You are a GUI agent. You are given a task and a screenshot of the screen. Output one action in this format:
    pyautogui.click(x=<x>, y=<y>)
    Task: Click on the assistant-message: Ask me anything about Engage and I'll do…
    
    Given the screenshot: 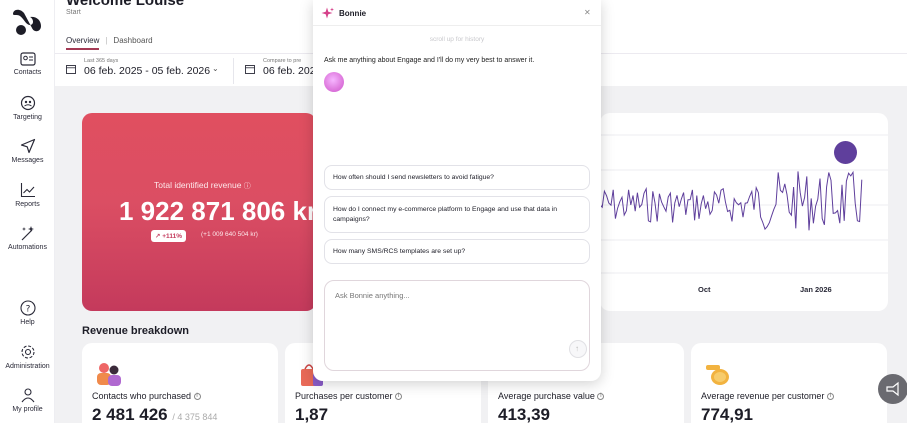 What is the action you would take?
    pyautogui.click(x=429, y=60)
    